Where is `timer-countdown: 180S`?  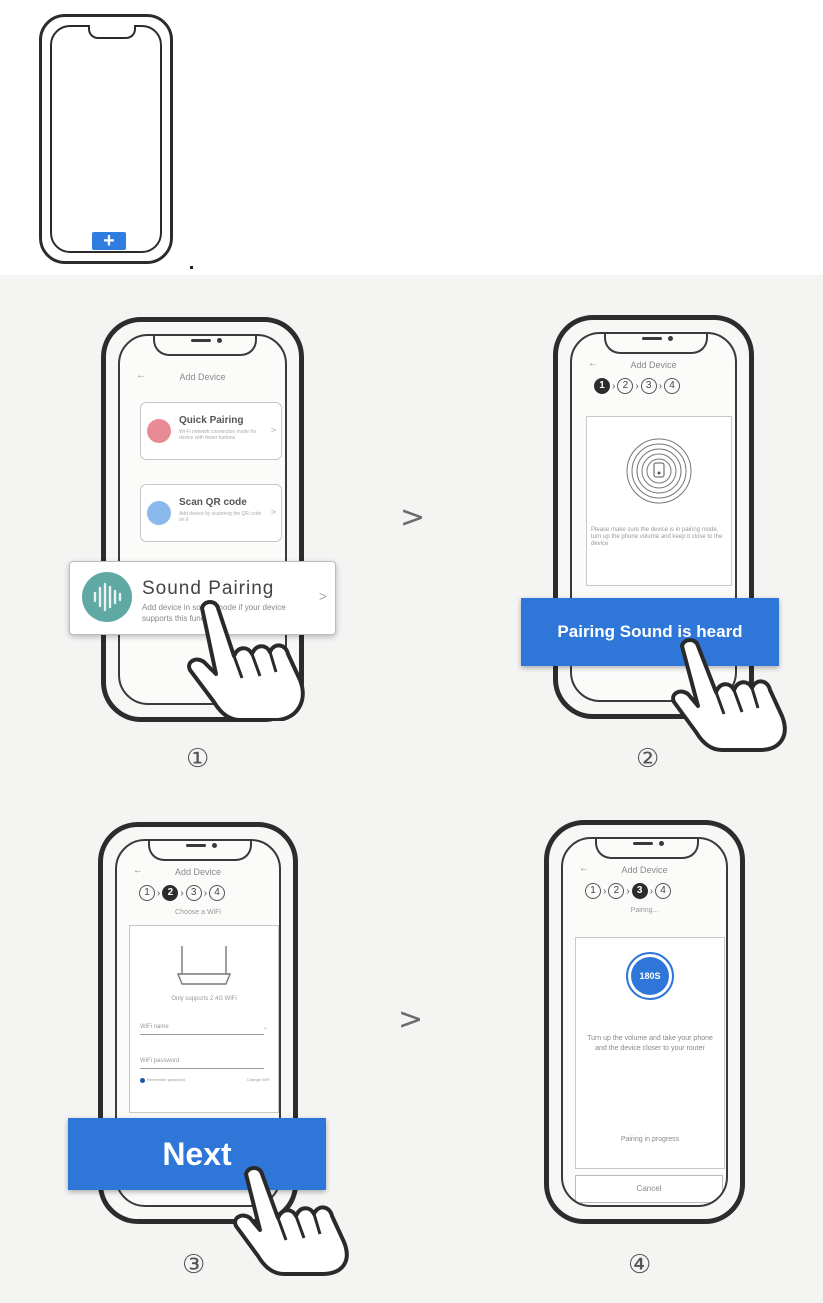
timer-countdown: 180S is located at coordinates (650, 976).